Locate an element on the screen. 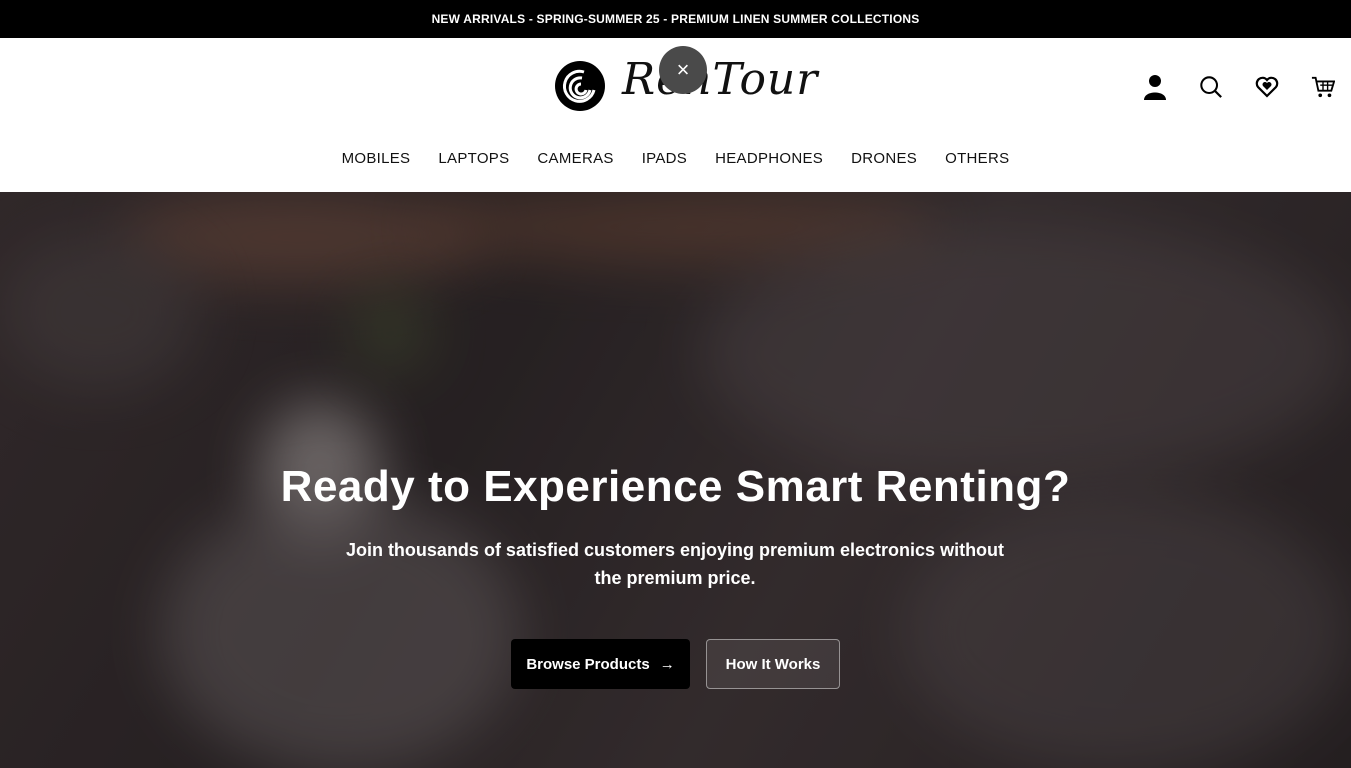  wishlist-icon is located at coordinates (1267, 87).